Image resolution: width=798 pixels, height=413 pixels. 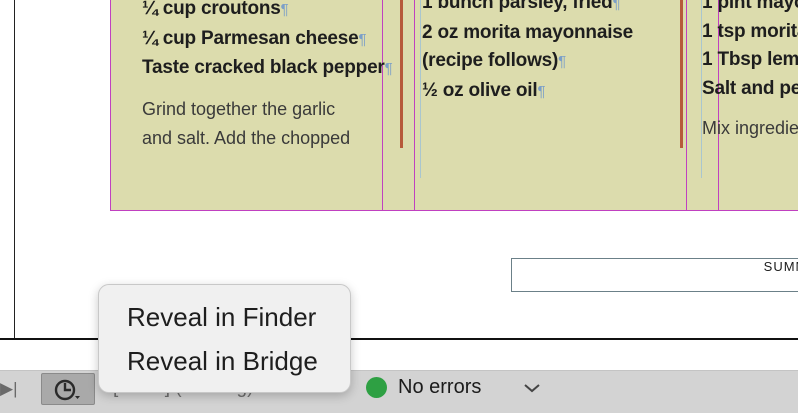 What do you see at coordinates (654, 275) in the screenshot?
I see `summary-frame: SUMMI` at bounding box center [654, 275].